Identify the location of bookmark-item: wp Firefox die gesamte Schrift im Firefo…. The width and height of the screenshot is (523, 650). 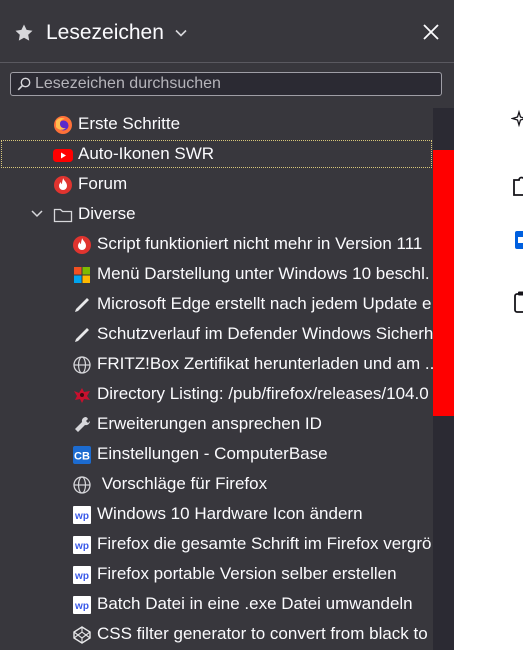
(216, 544).